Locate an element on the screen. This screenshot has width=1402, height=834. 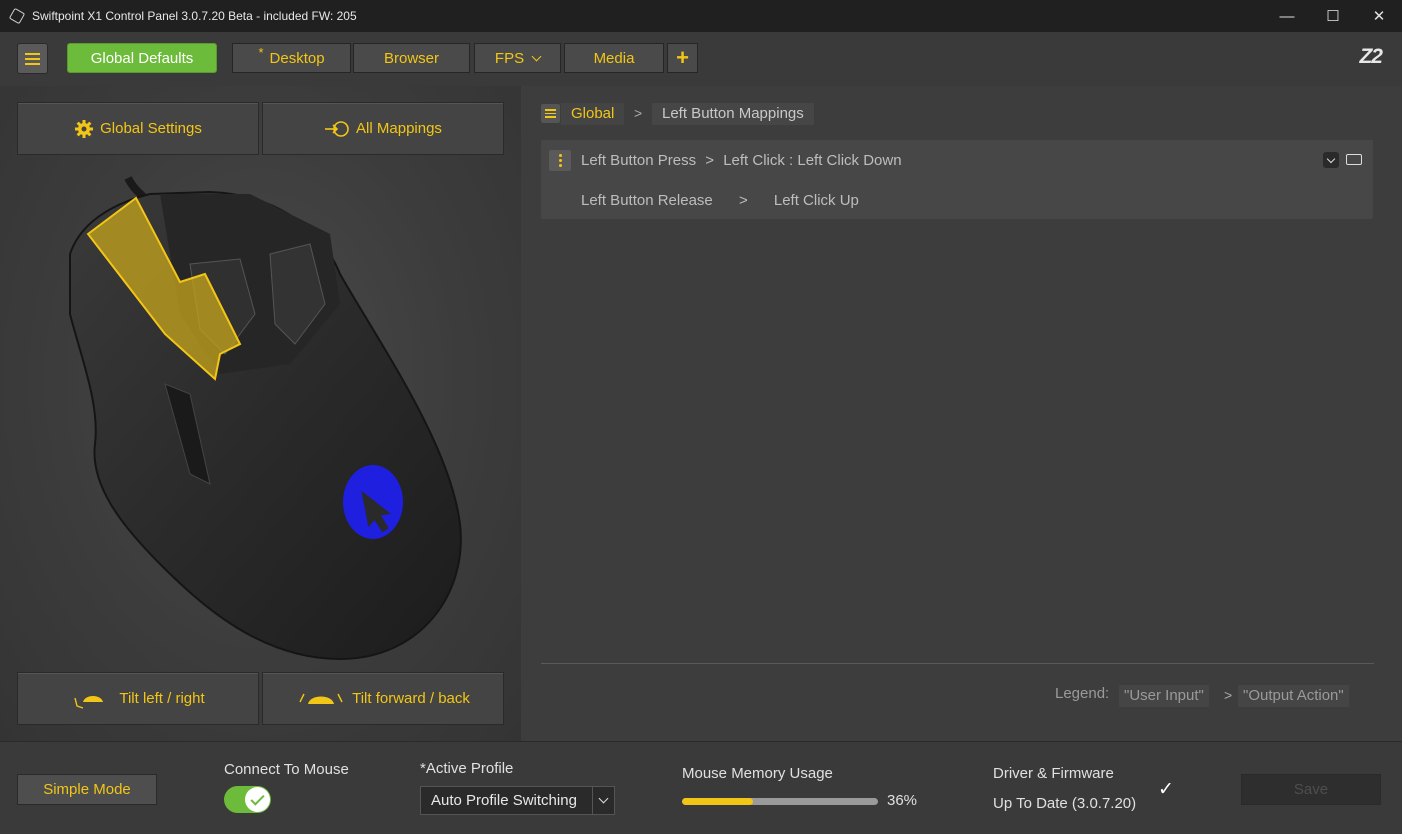
global-settings-label: Global Settings is located at coordinates (151, 128).